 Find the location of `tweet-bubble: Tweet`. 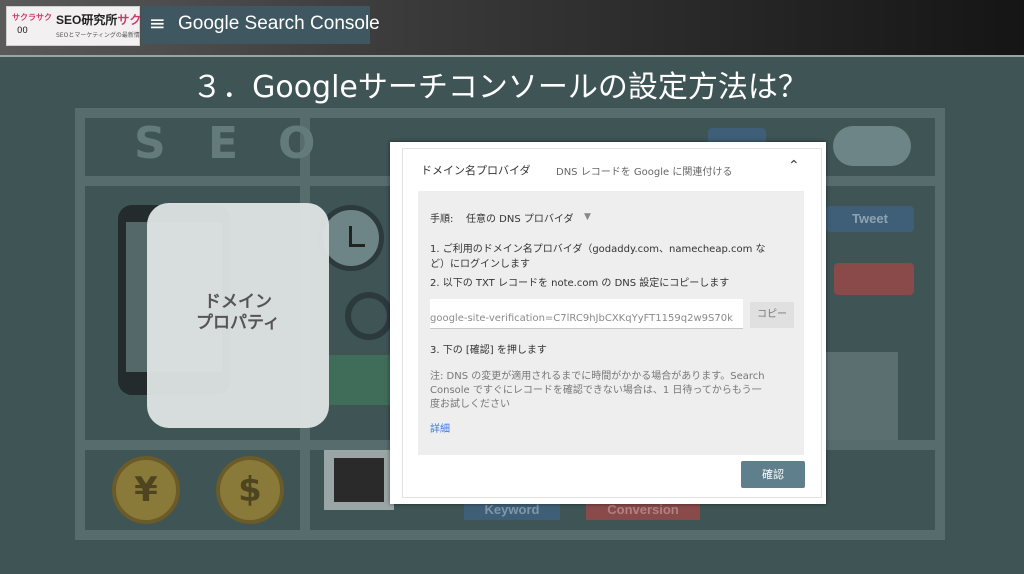

tweet-bubble: Tweet is located at coordinates (870, 219).